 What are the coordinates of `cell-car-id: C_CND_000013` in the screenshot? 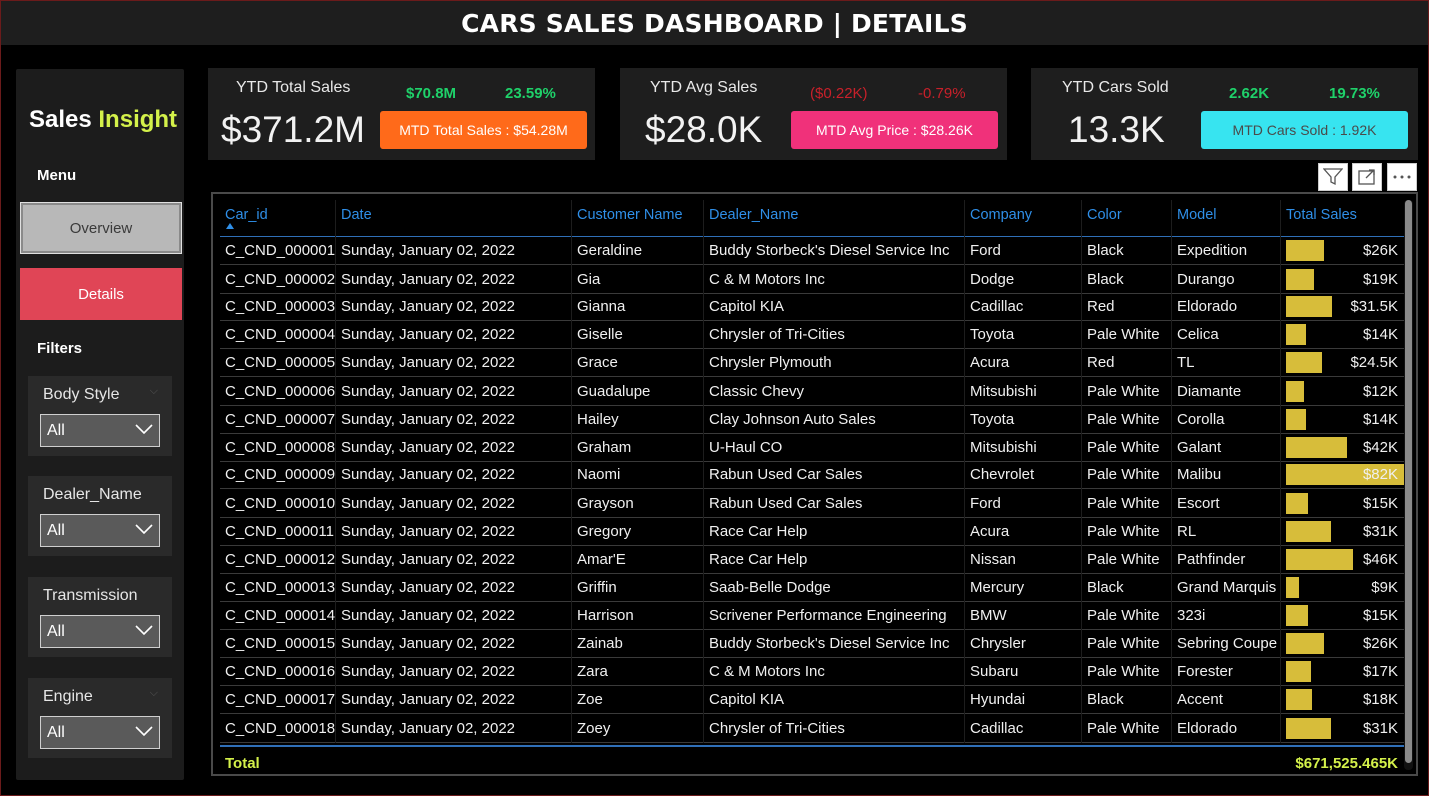 It's located at (280, 587).